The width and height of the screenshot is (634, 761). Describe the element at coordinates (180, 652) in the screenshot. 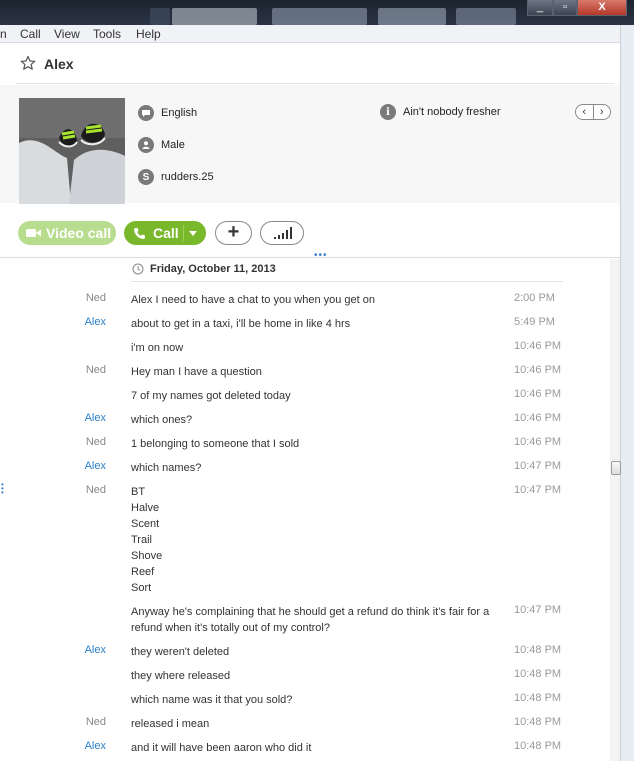

I see `message-text: they weren't deleted` at that location.